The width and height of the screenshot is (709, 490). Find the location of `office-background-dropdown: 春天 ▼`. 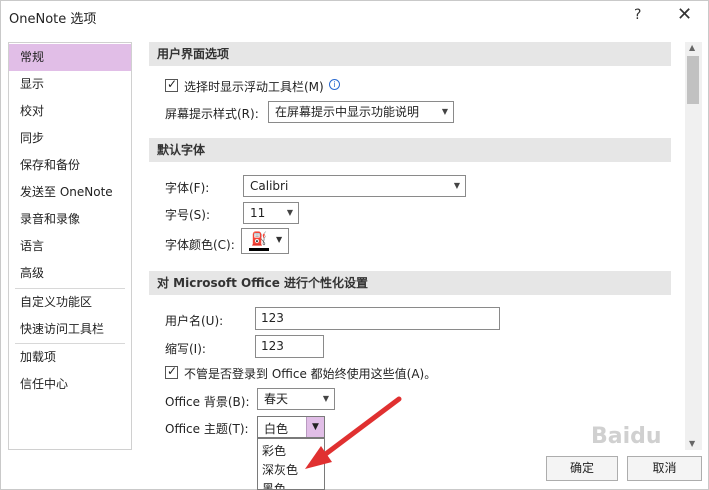

office-background-dropdown: 春天 ▼ is located at coordinates (296, 399).